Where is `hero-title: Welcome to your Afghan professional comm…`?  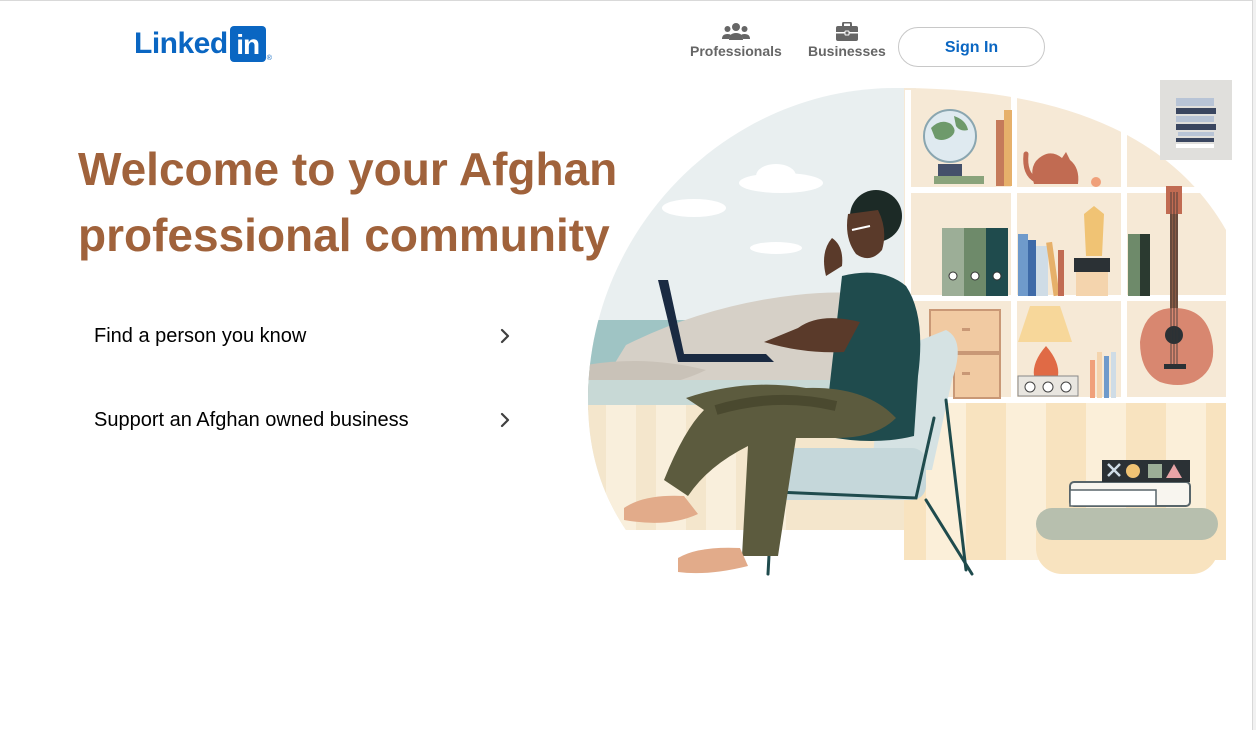
hero-title: Welcome to your Afghan professional comm… is located at coordinates (348, 202).